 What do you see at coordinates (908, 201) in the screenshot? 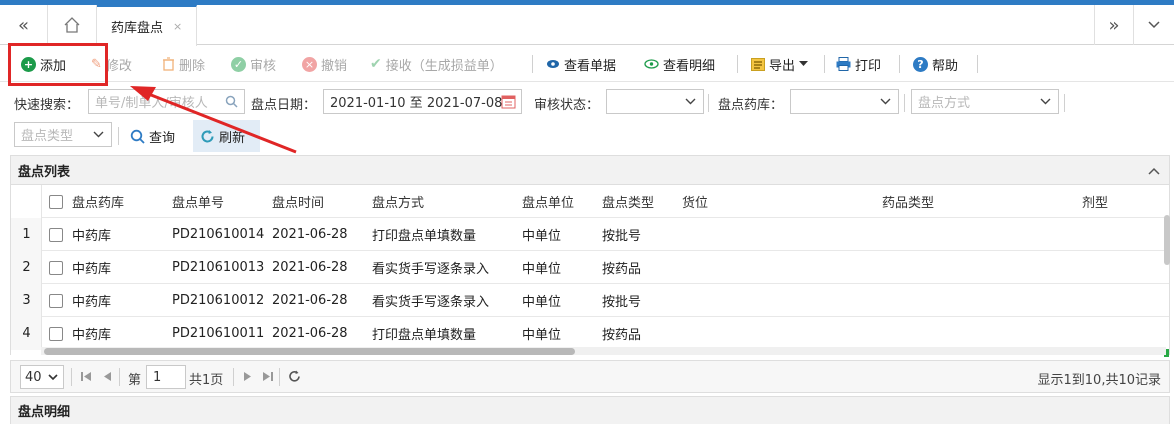
I see `col-header-drug-type: 药品类型` at bounding box center [908, 201].